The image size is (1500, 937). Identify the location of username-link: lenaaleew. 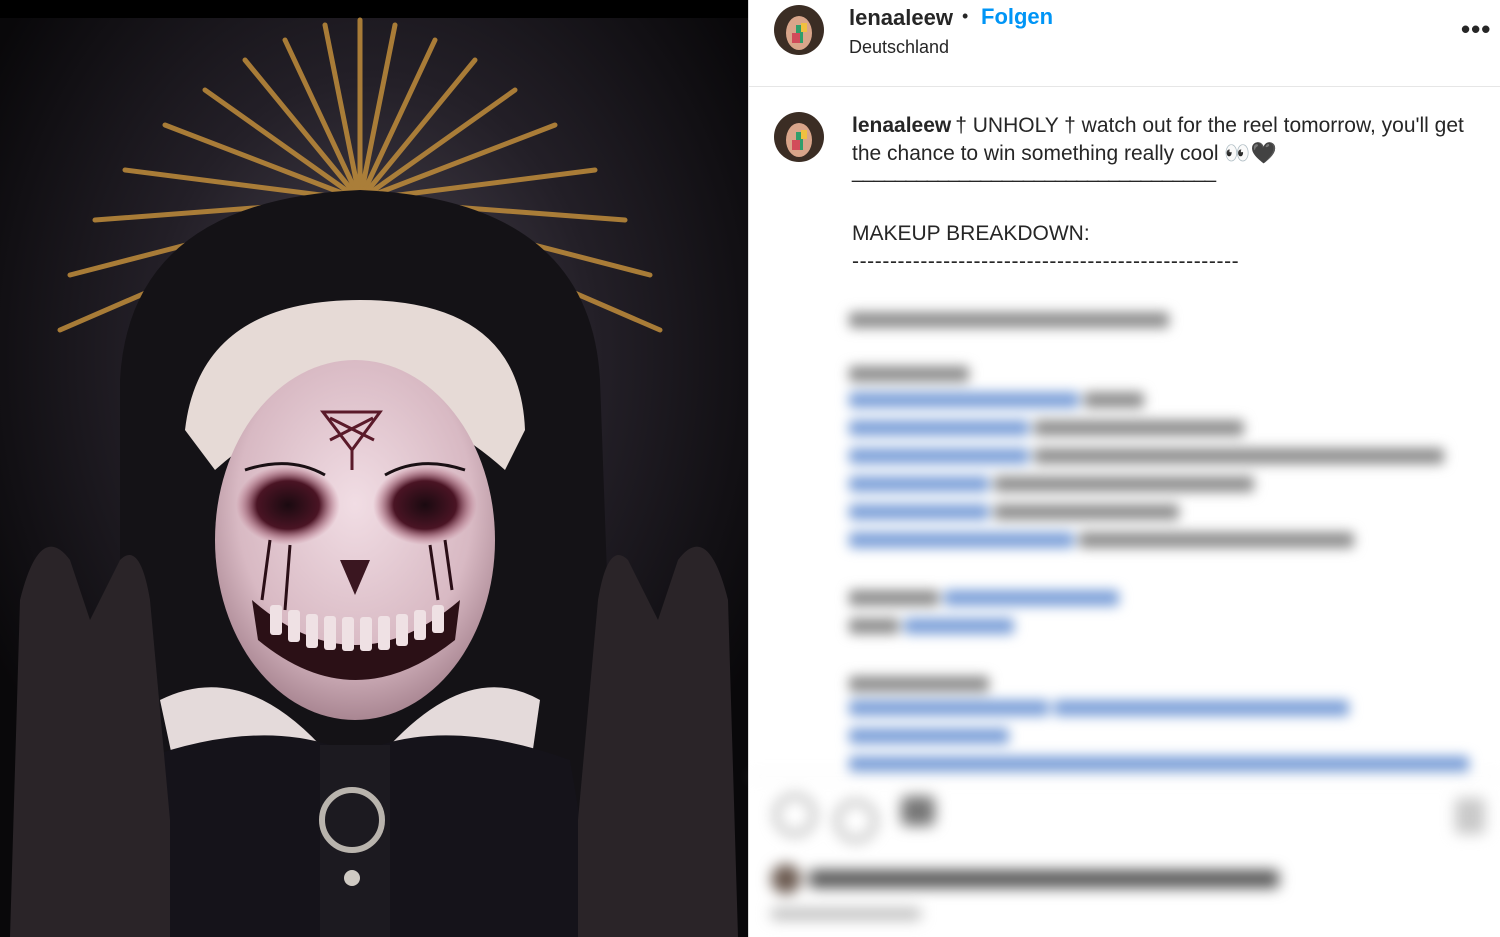
(901, 18).